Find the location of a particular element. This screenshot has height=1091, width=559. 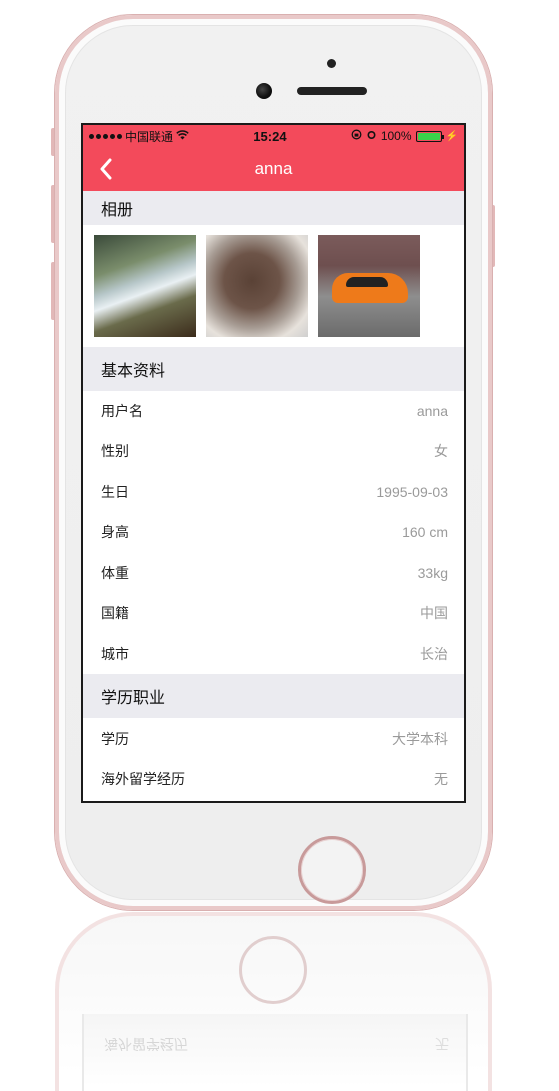

status-time: 15:24 is located at coordinates (270, 136).